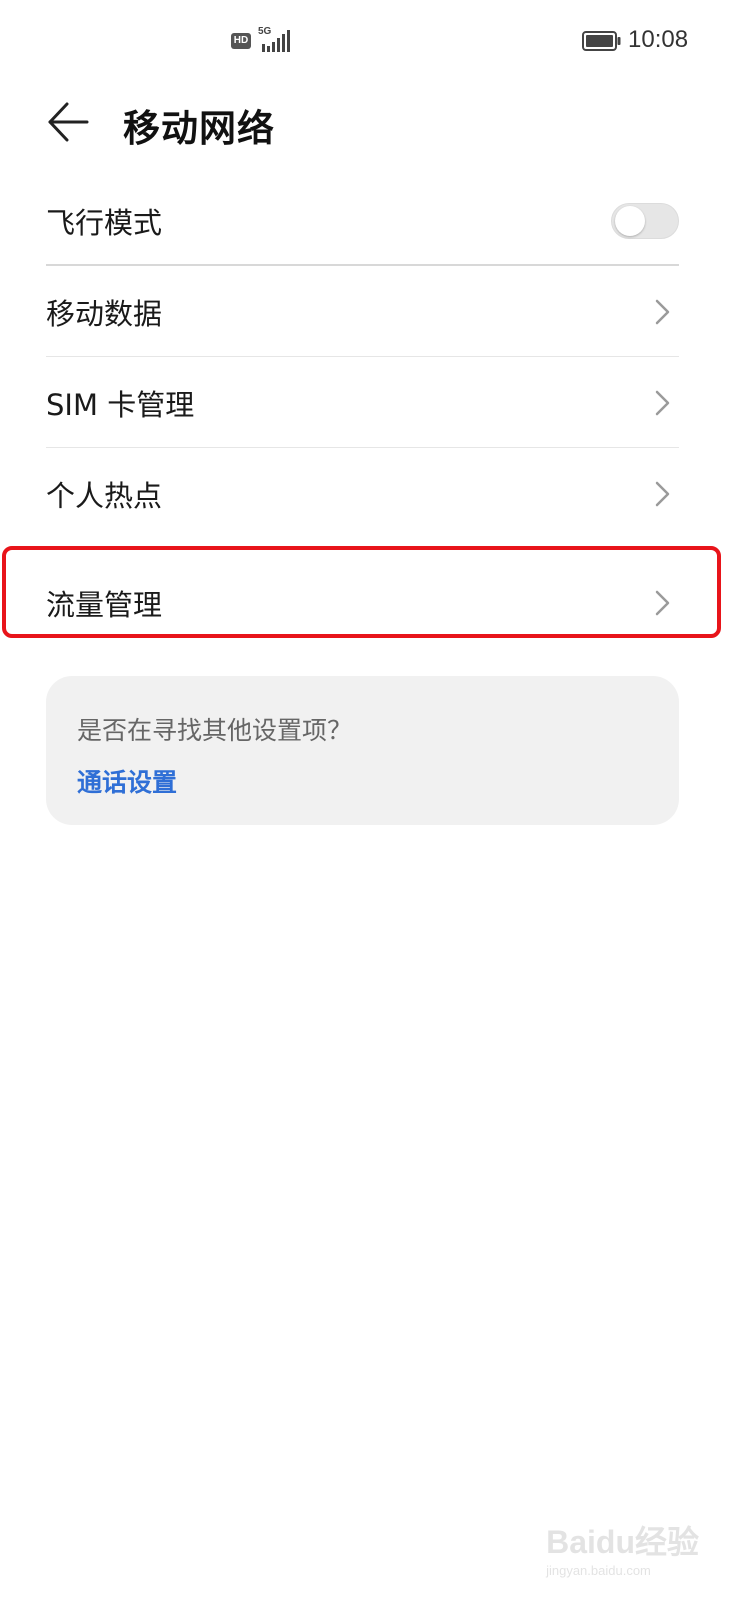 The image size is (739, 1600). Describe the element at coordinates (120, 404) in the screenshot. I see `list-item-label: SIM 卡管理` at that location.